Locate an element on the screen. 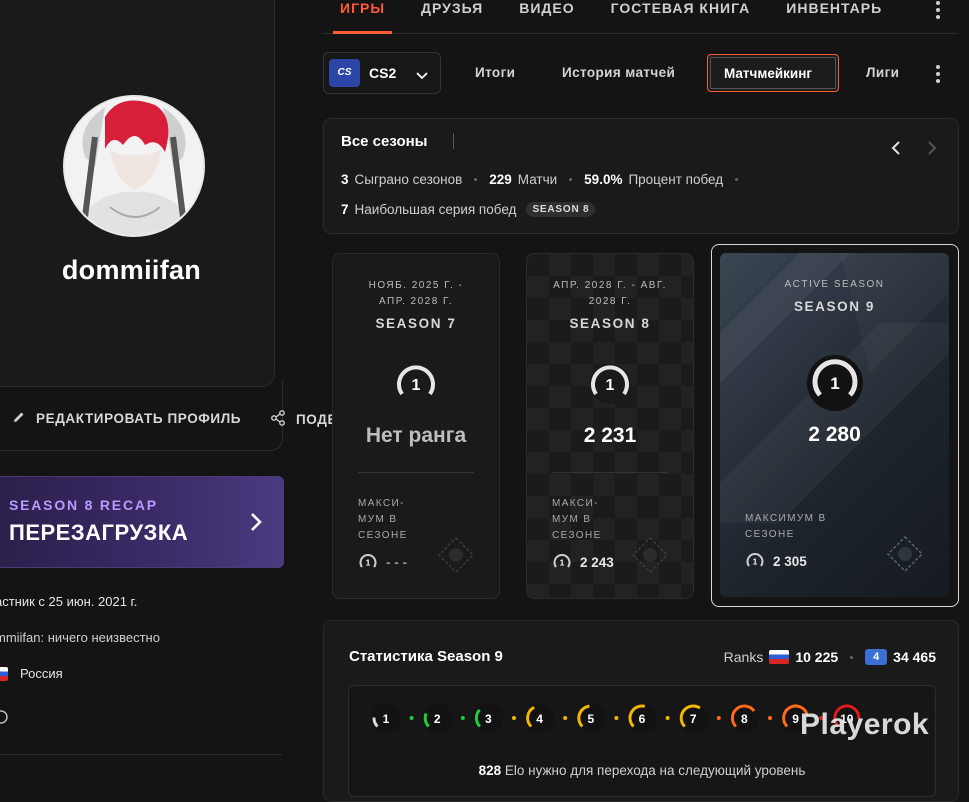 The image size is (969, 802). season-name: SEASON 8 is located at coordinates (610, 323).